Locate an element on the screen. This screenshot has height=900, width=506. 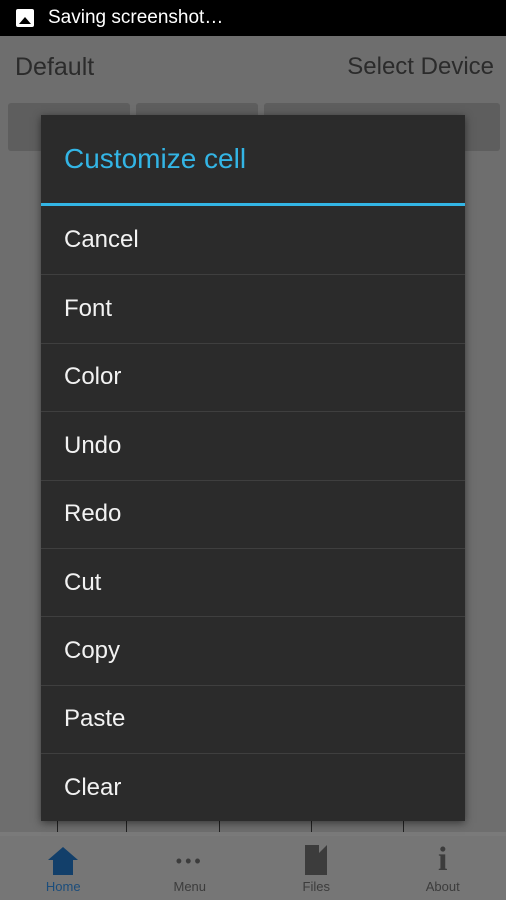
option-paste: Paste is located at coordinates (253, 718).